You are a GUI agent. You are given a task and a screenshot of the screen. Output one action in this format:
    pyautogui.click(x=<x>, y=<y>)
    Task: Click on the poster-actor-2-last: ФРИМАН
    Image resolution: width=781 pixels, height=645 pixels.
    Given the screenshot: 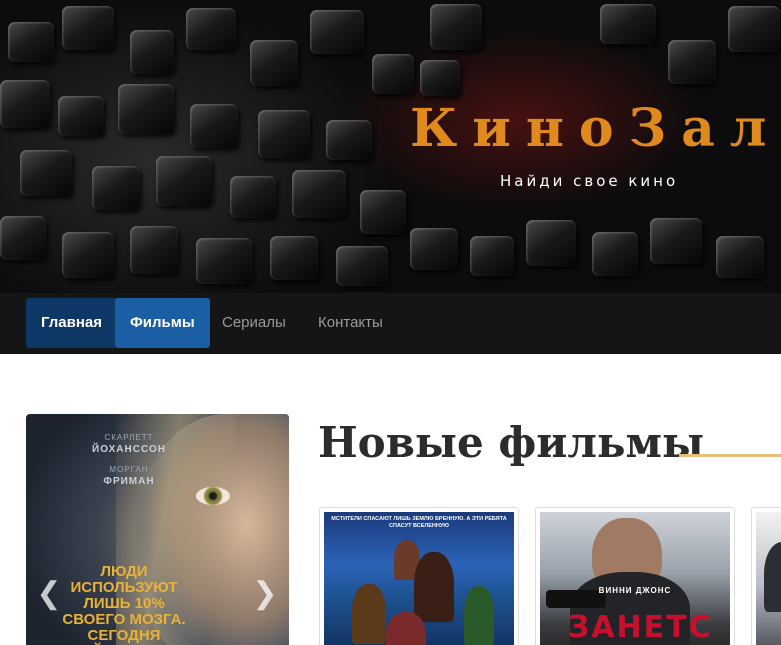 What is the action you would take?
    pyautogui.click(x=129, y=481)
    